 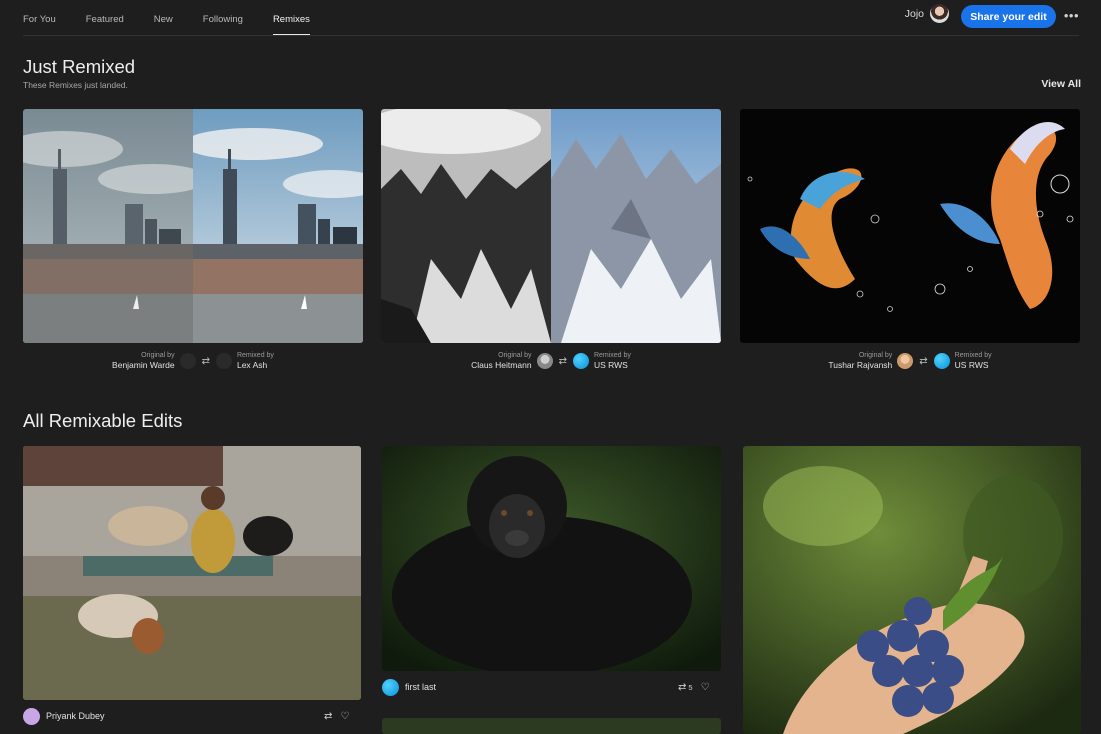 I want to click on original-credit: Original by Benjamin Warde, so click(x=156, y=361).